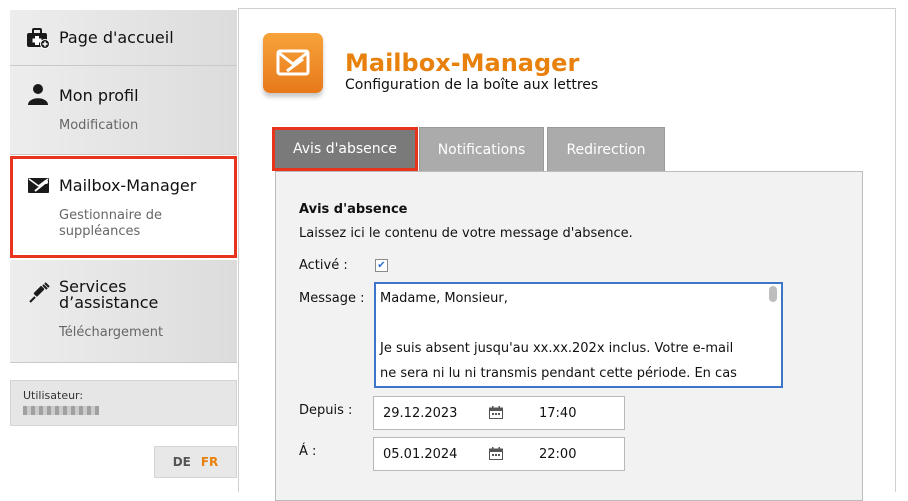  I want to click on sidebar-item-support: Services d’assistance Téléchargement, so click(123, 311).